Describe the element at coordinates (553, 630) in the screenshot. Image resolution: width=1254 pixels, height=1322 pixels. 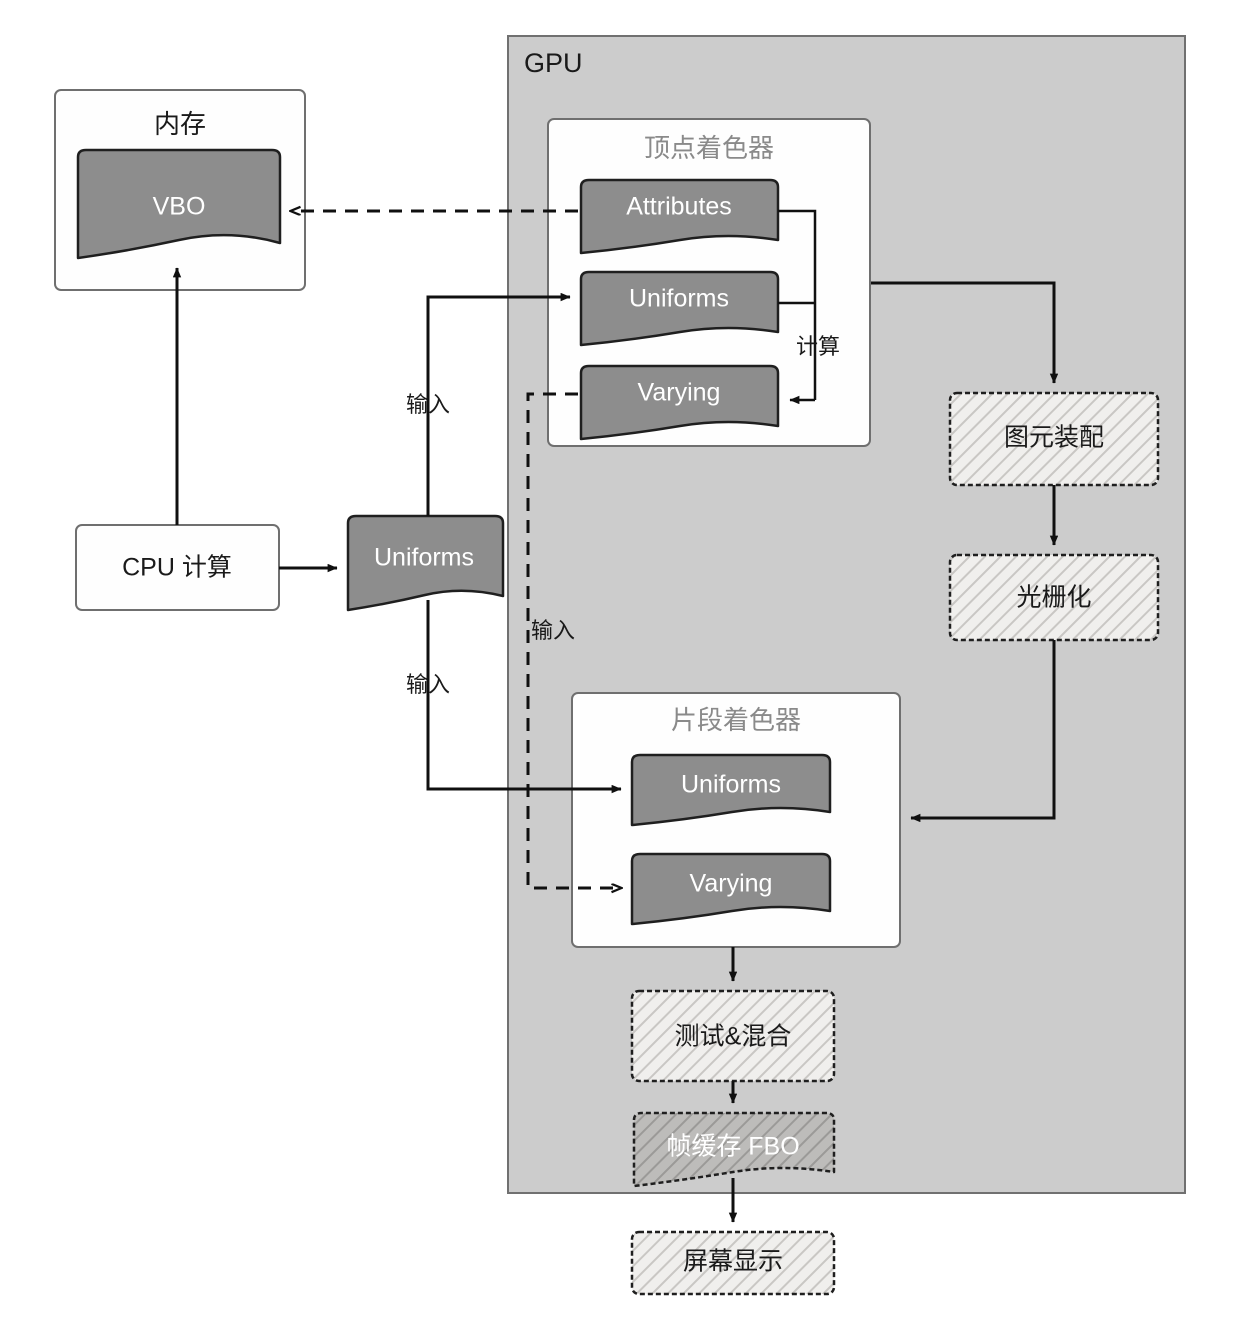
I see `input-label-varying: 输入` at that location.